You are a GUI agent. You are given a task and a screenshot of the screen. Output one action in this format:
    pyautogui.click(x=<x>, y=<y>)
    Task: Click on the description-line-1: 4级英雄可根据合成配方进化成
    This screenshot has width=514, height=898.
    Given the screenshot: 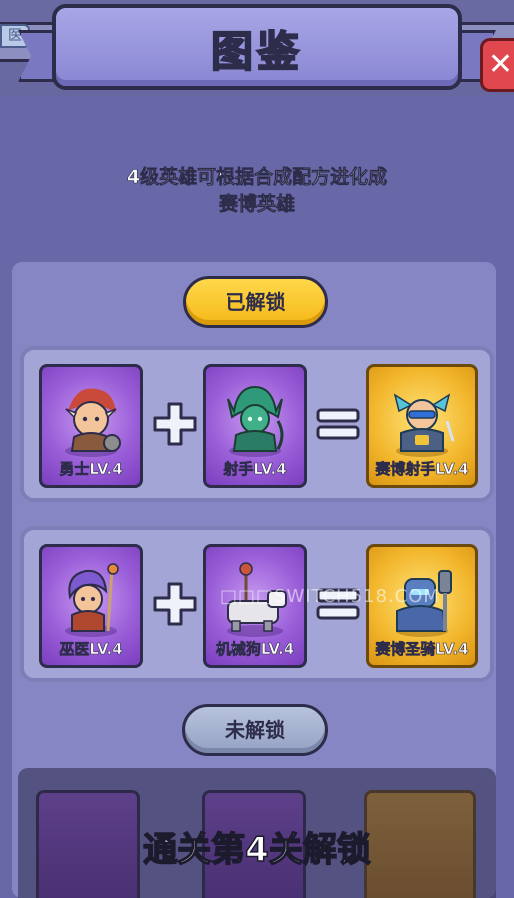 What is the action you would take?
    pyautogui.click(x=257, y=177)
    